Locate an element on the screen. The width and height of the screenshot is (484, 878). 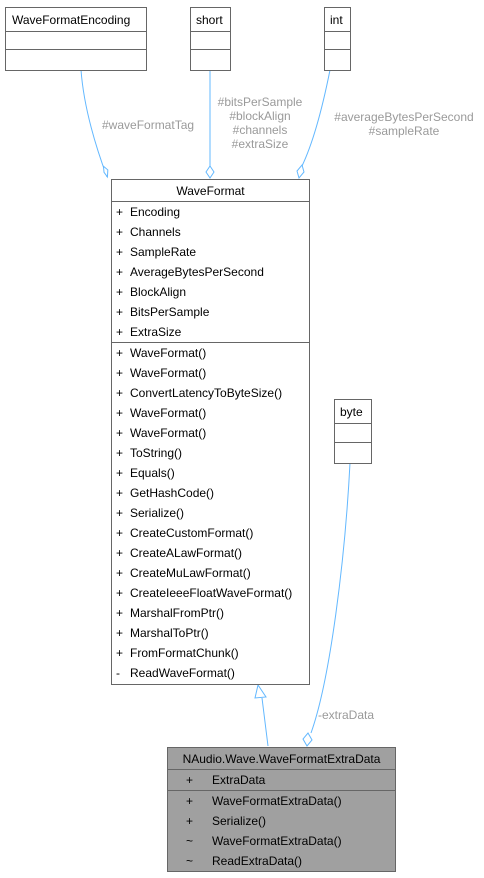
method-row: - ReadWaveFormat() is located at coordinates (210, 673).